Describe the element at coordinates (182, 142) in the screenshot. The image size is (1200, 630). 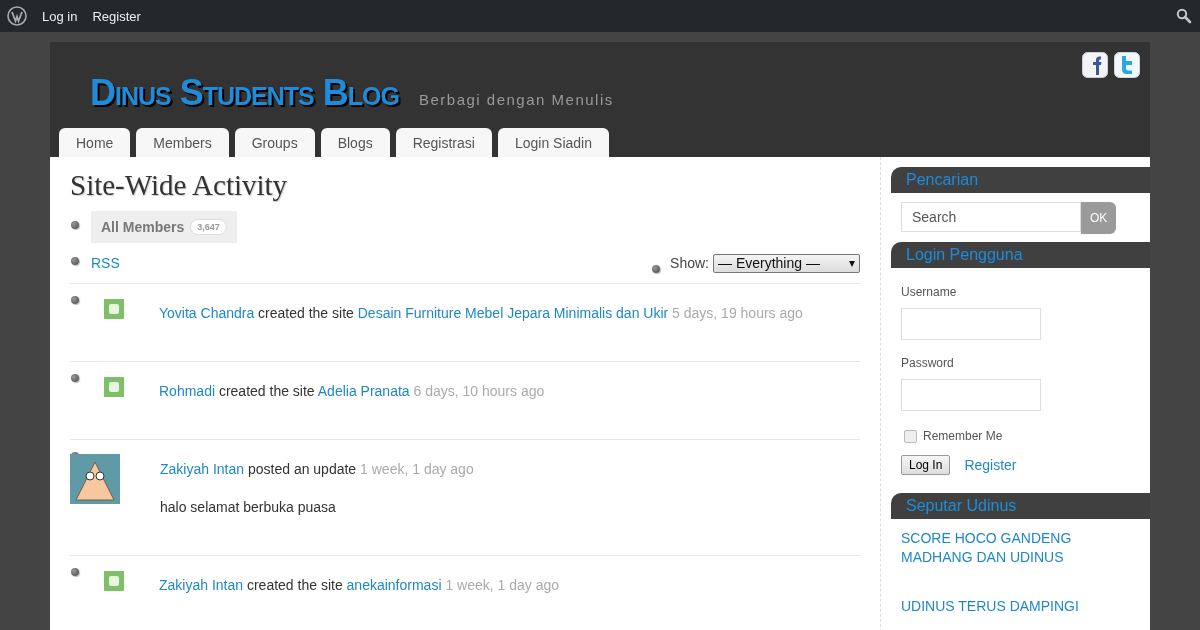
I see `nav-tab: Members` at that location.